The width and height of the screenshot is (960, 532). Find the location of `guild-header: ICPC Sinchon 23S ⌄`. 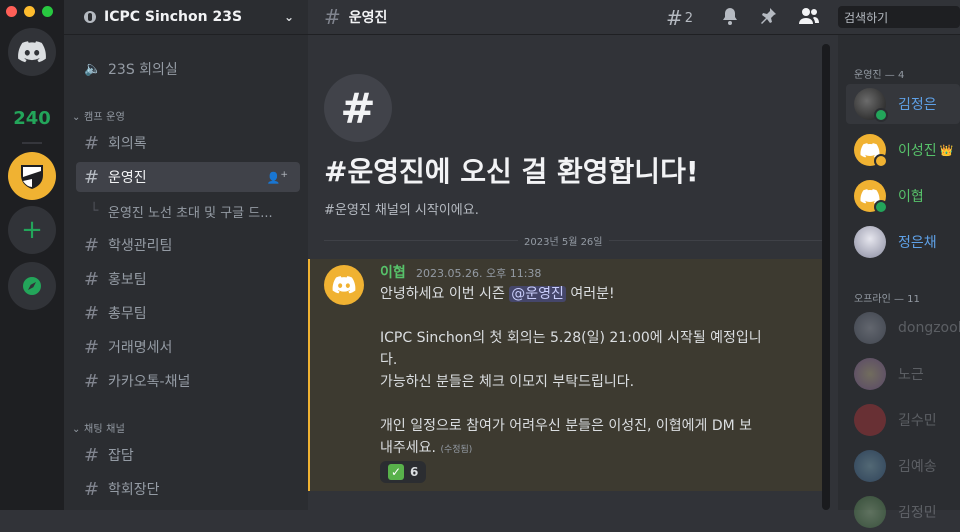

guild-header: ICPC Sinchon 23S ⌄ is located at coordinates (186, 17).